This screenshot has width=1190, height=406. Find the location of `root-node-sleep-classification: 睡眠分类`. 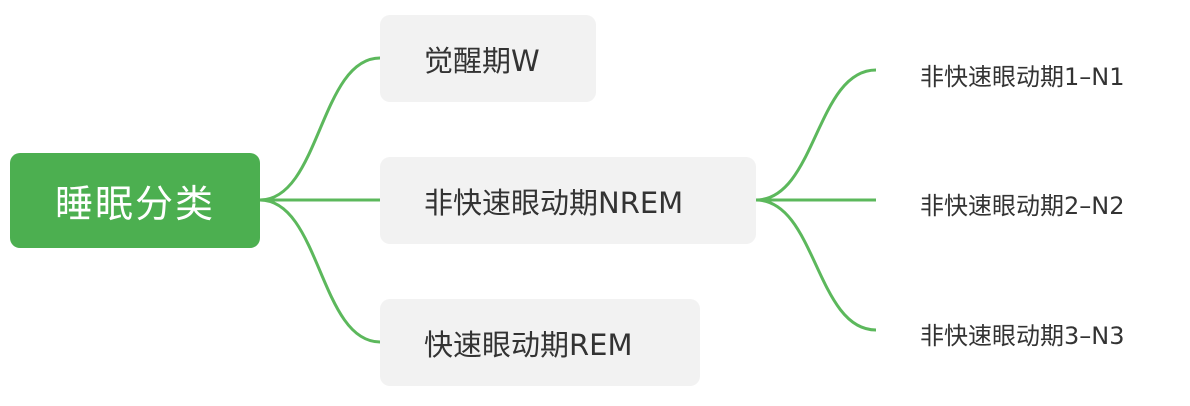

root-node-sleep-classification: 睡眠分类 is located at coordinates (135, 200).